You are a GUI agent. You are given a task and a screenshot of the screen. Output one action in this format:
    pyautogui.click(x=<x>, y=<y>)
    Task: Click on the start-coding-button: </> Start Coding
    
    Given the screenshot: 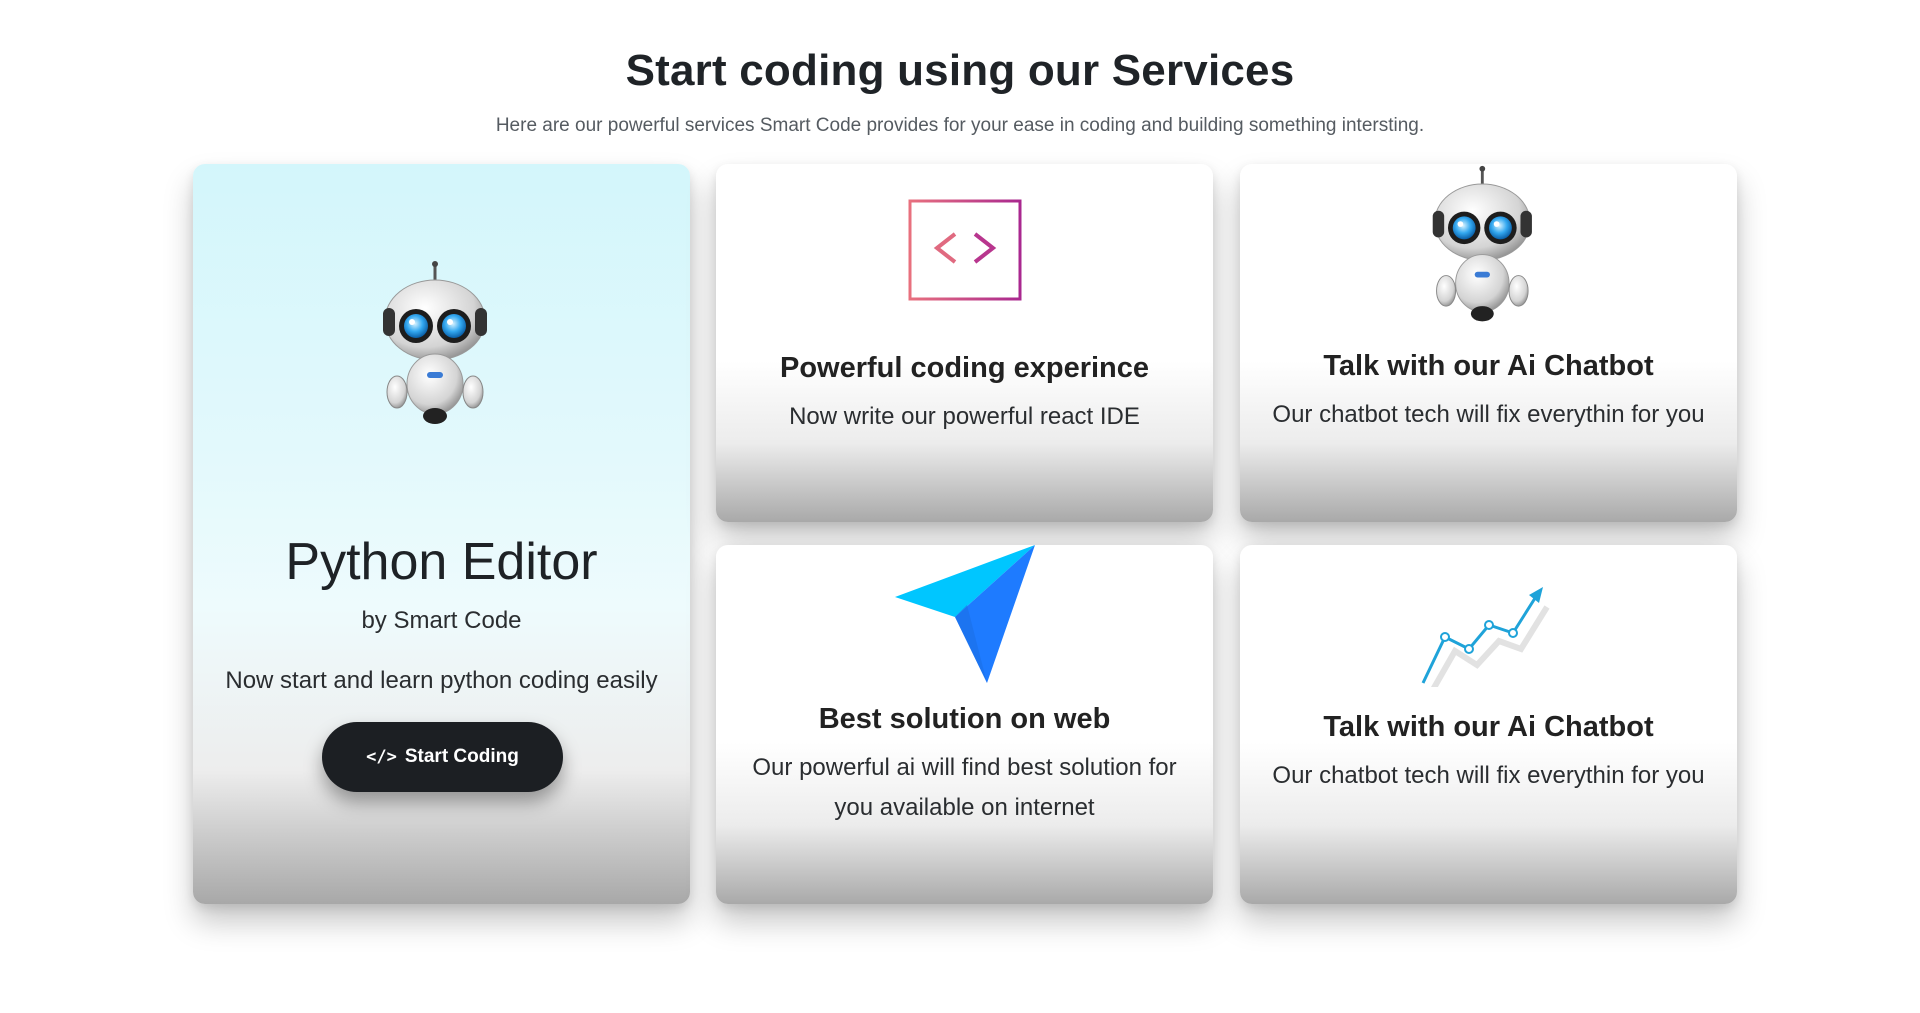 What is the action you would take?
    pyautogui.click(x=442, y=757)
    